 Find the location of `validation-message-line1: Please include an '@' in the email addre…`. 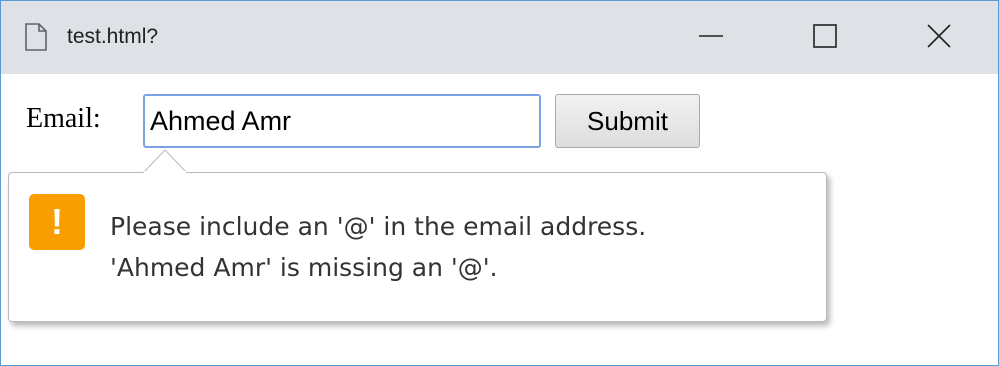

validation-message-line1: Please include an '@' in the email addre… is located at coordinates (378, 226).